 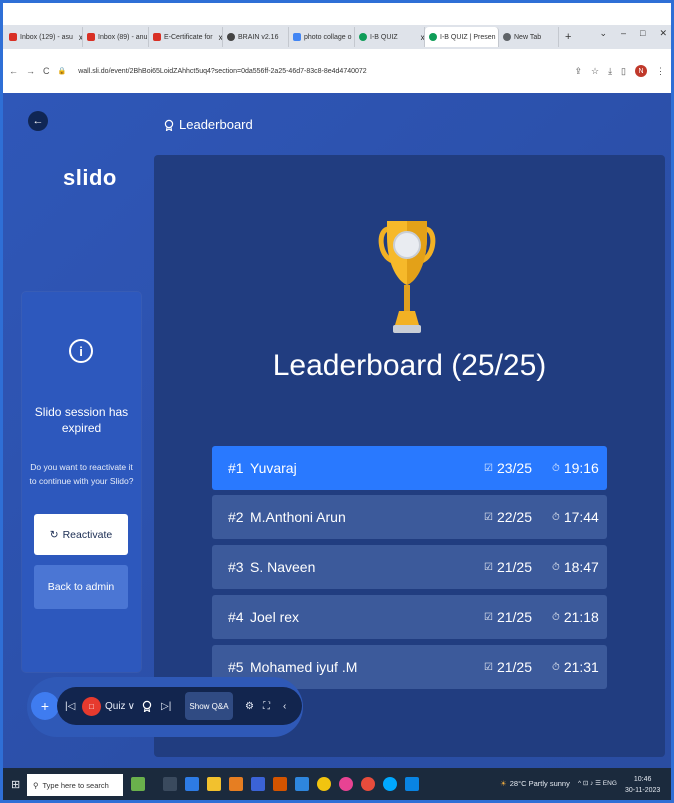 I want to click on reactivate-button: ↻ Reactivate, so click(x=81, y=534).